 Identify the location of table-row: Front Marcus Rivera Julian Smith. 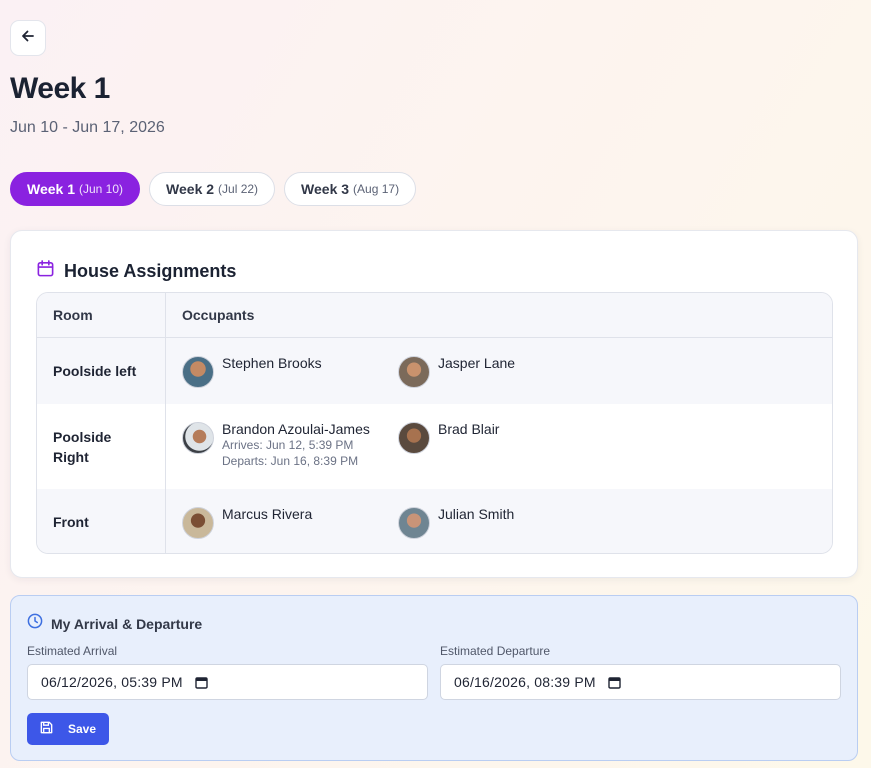
(434, 521).